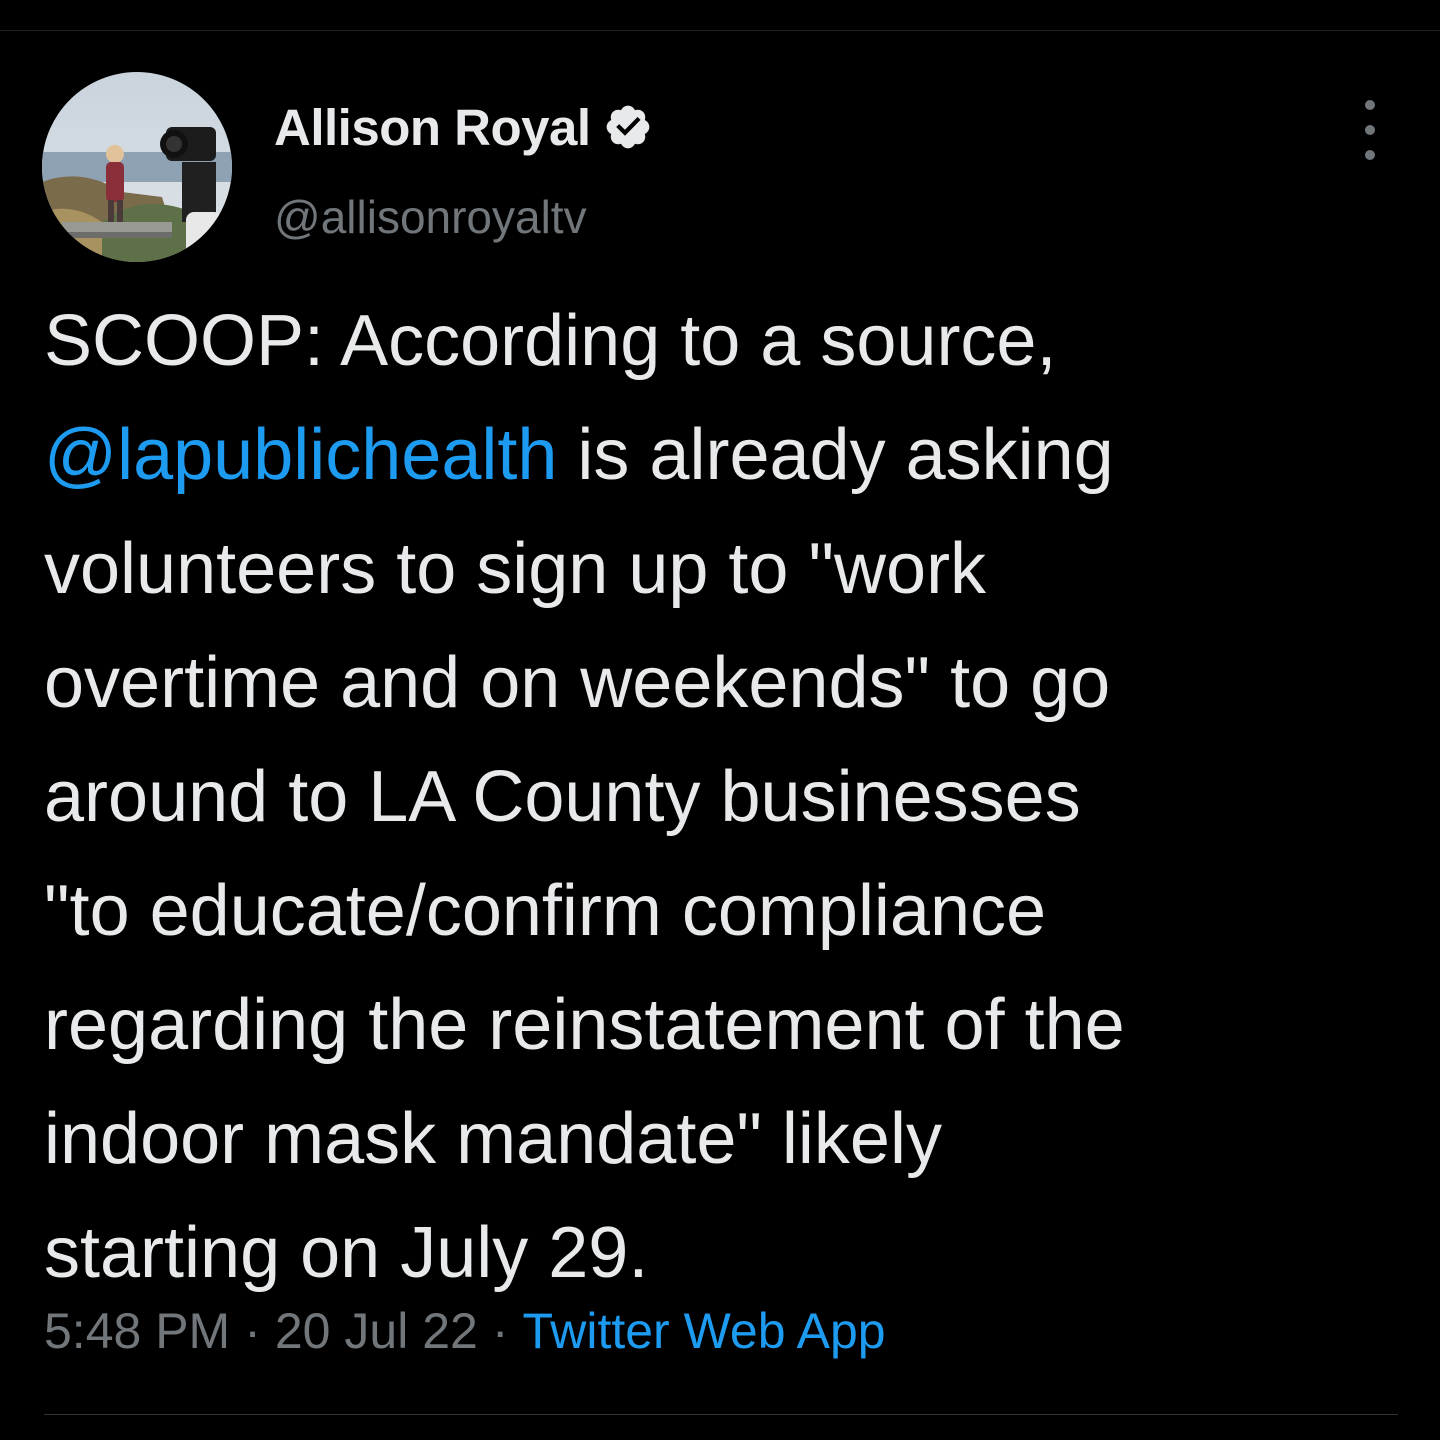 The width and height of the screenshot is (1440, 1440). What do you see at coordinates (721, 1414) in the screenshot?
I see `bottom-divider` at bounding box center [721, 1414].